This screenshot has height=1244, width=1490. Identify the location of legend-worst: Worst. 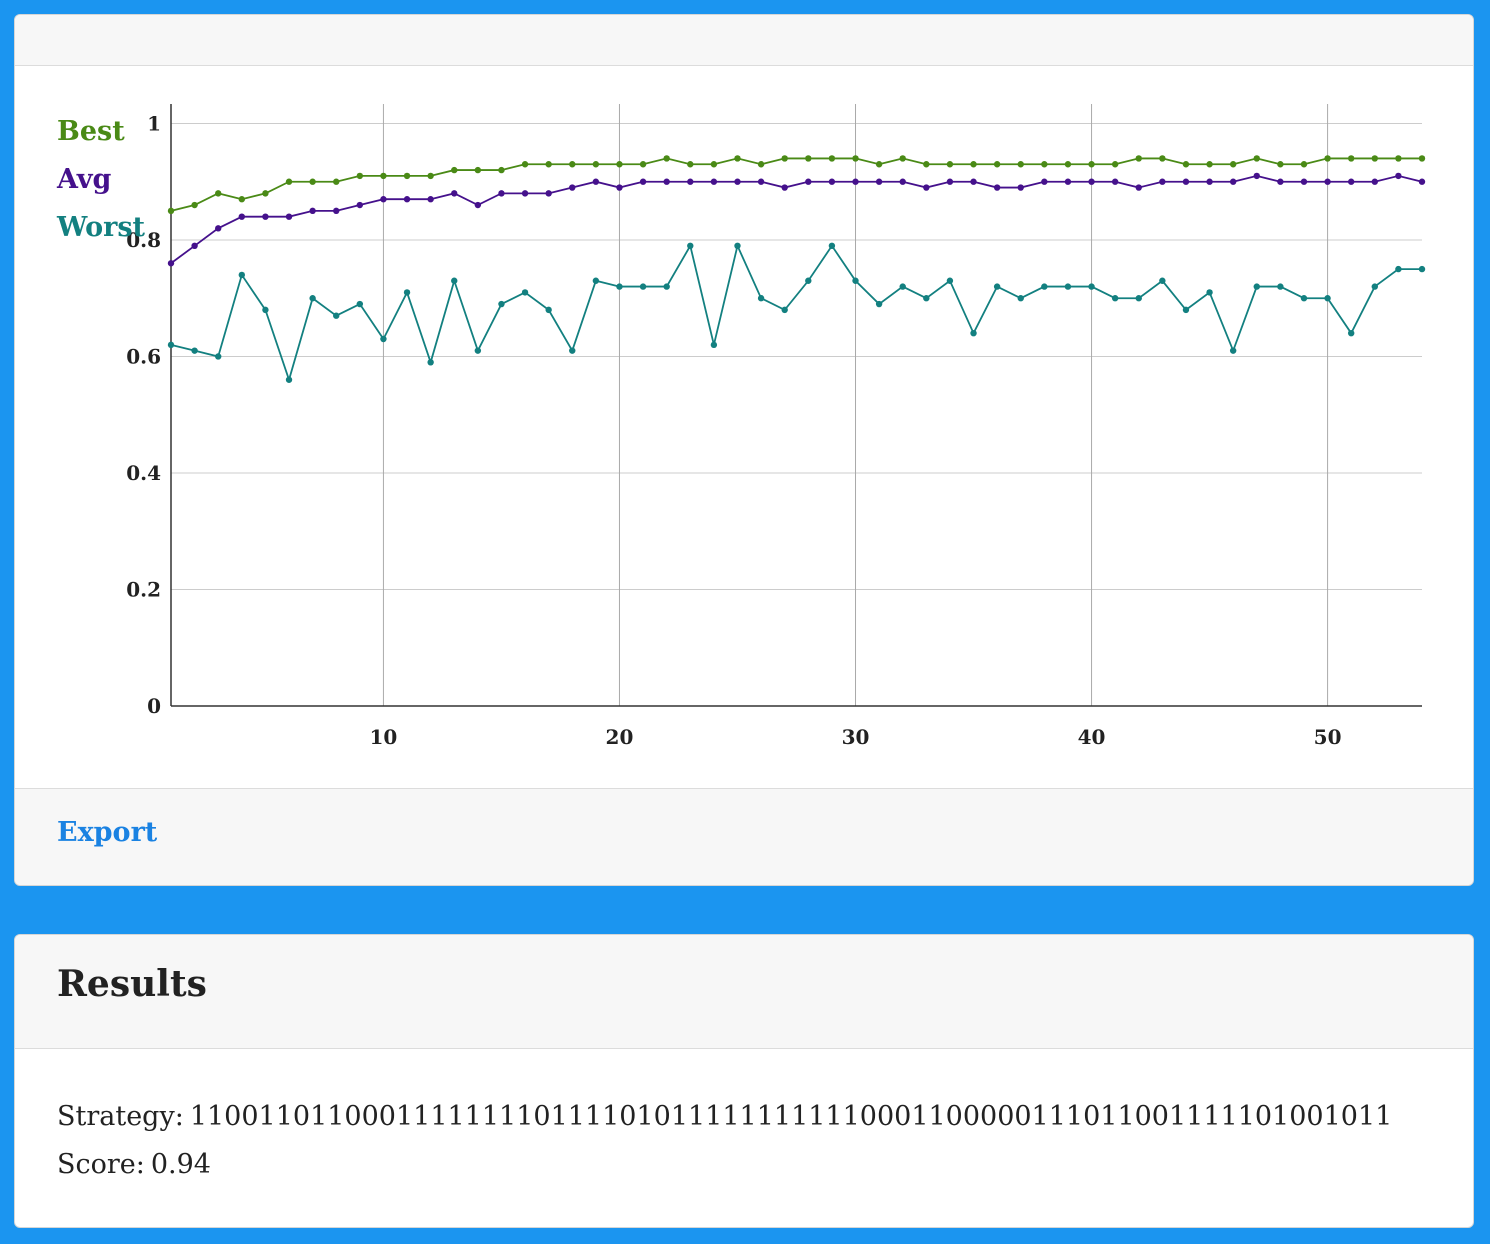
(101, 227).